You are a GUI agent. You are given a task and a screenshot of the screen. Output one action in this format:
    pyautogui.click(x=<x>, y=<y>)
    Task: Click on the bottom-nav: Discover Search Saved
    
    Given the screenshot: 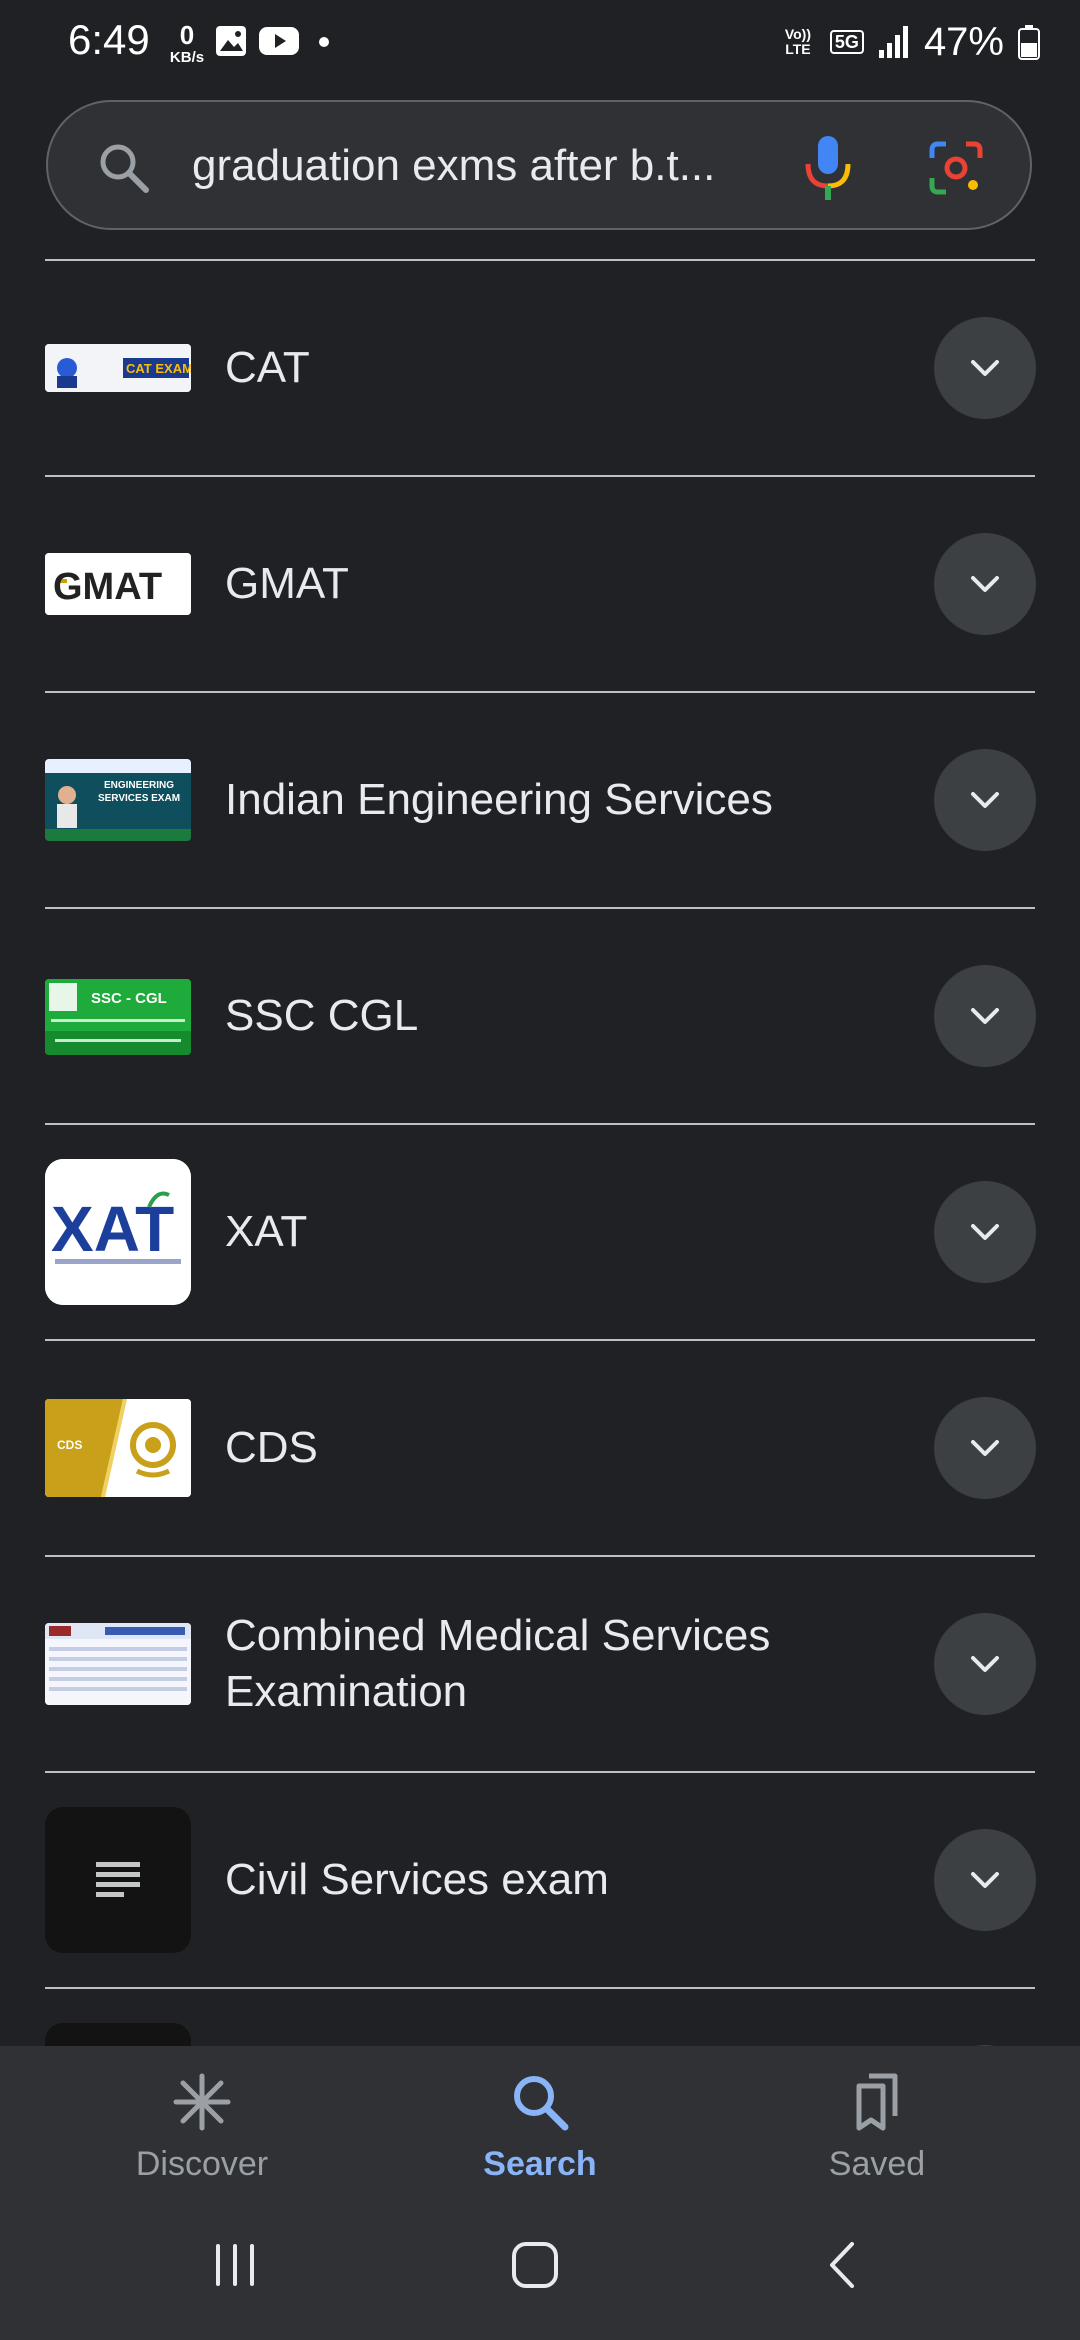 What is the action you would take?
    pyautogui.click(x=540, y=2121)
    